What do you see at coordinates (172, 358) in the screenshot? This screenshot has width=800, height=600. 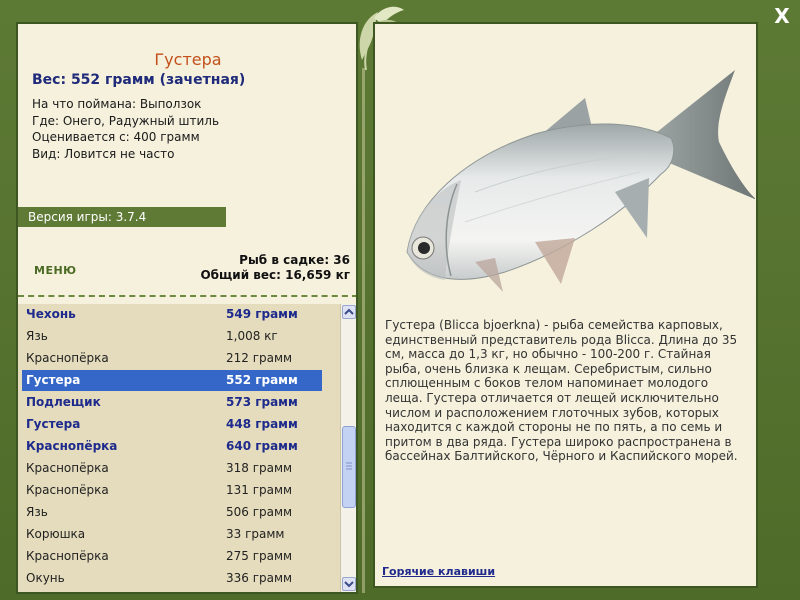 I see `catch-list-item: Краснопёрка 212 грамм` at bounding box center [172, 358].